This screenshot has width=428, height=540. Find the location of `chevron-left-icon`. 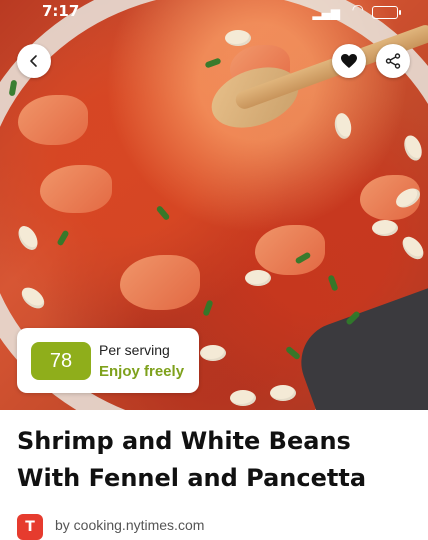

chevron-left-icon is located at coordinates (33, 61).